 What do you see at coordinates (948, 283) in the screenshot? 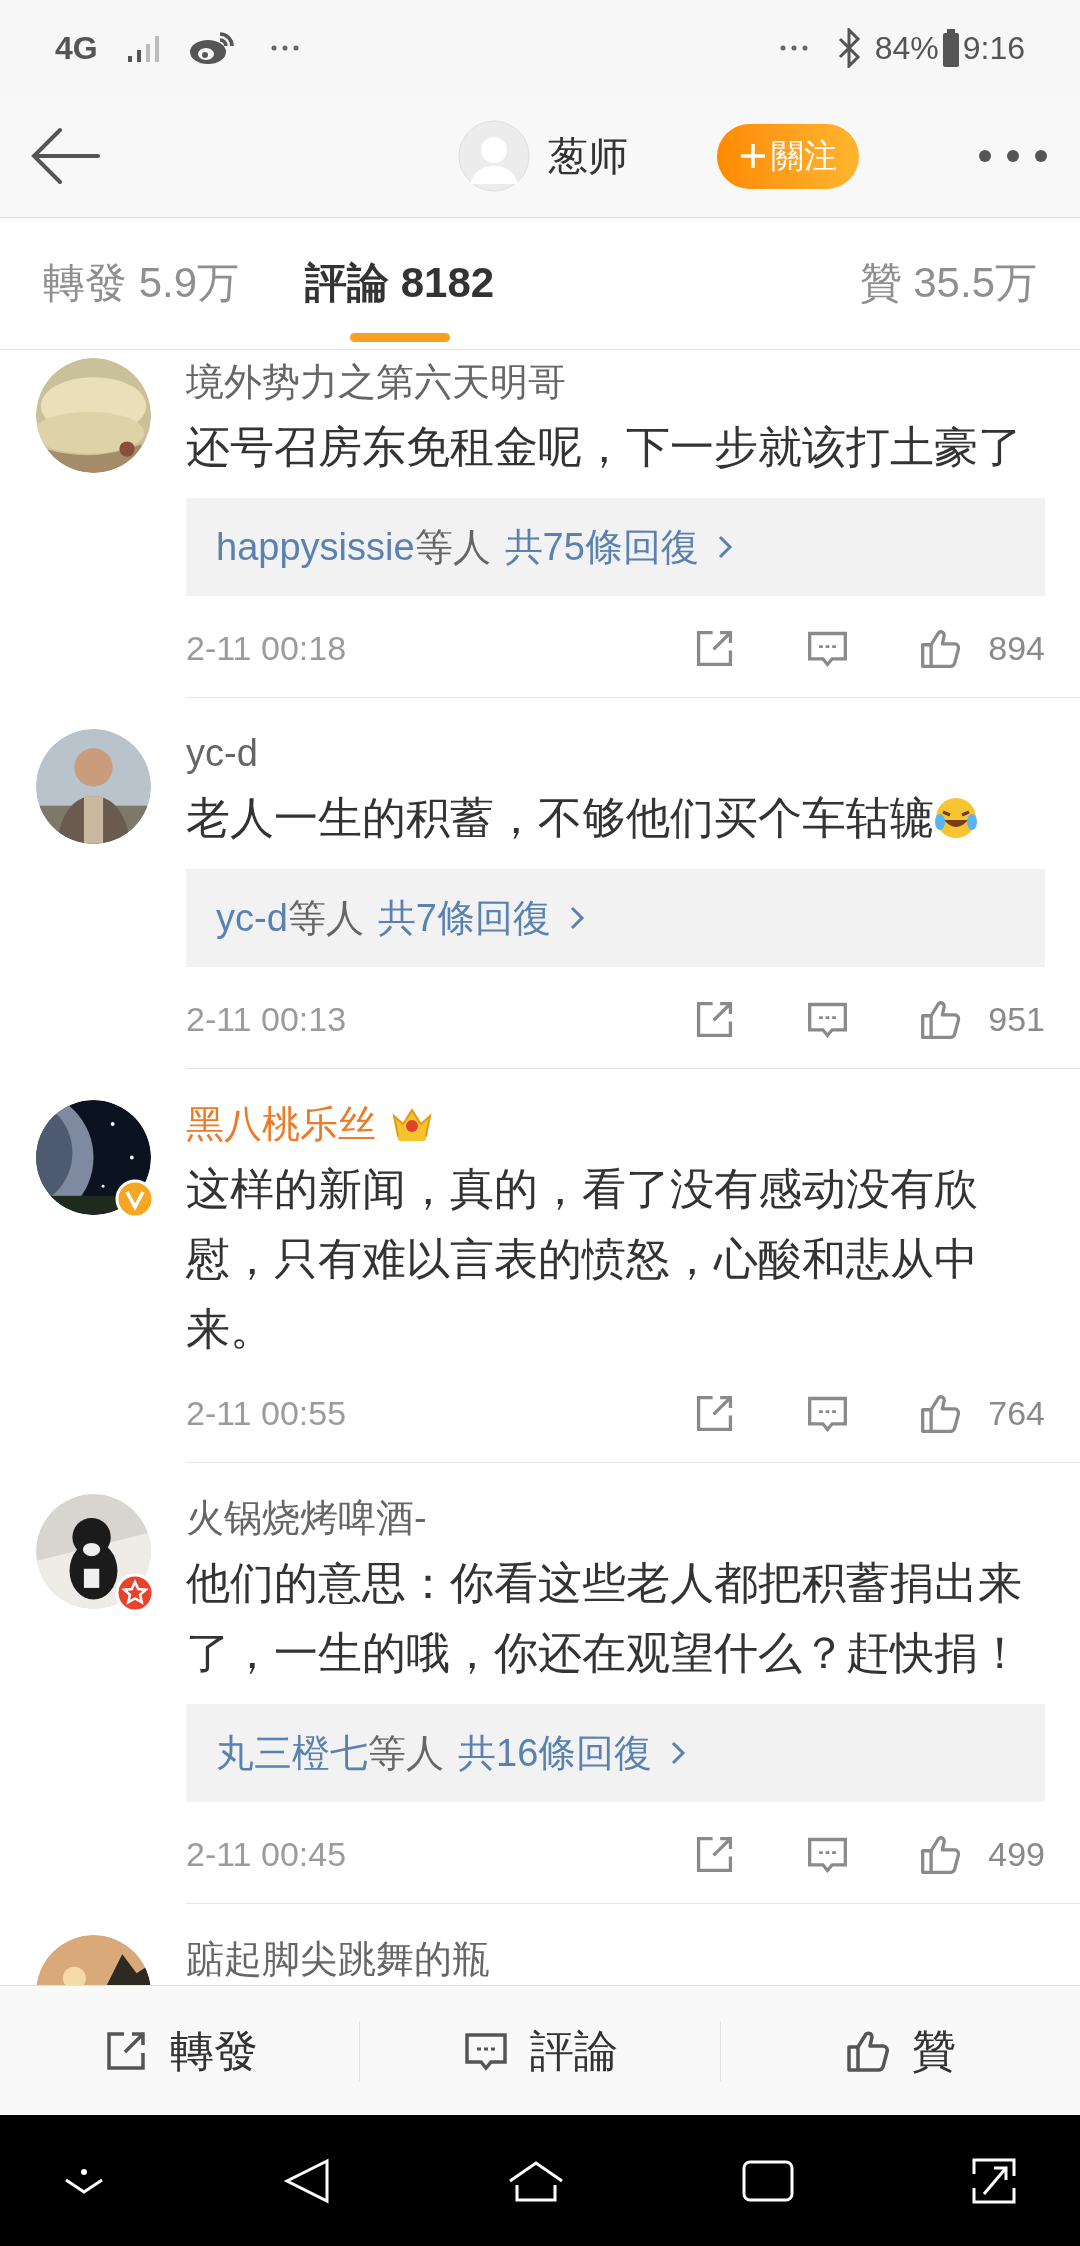
I see `tab: 贊 35.5万` at bounding box center [948, 283].